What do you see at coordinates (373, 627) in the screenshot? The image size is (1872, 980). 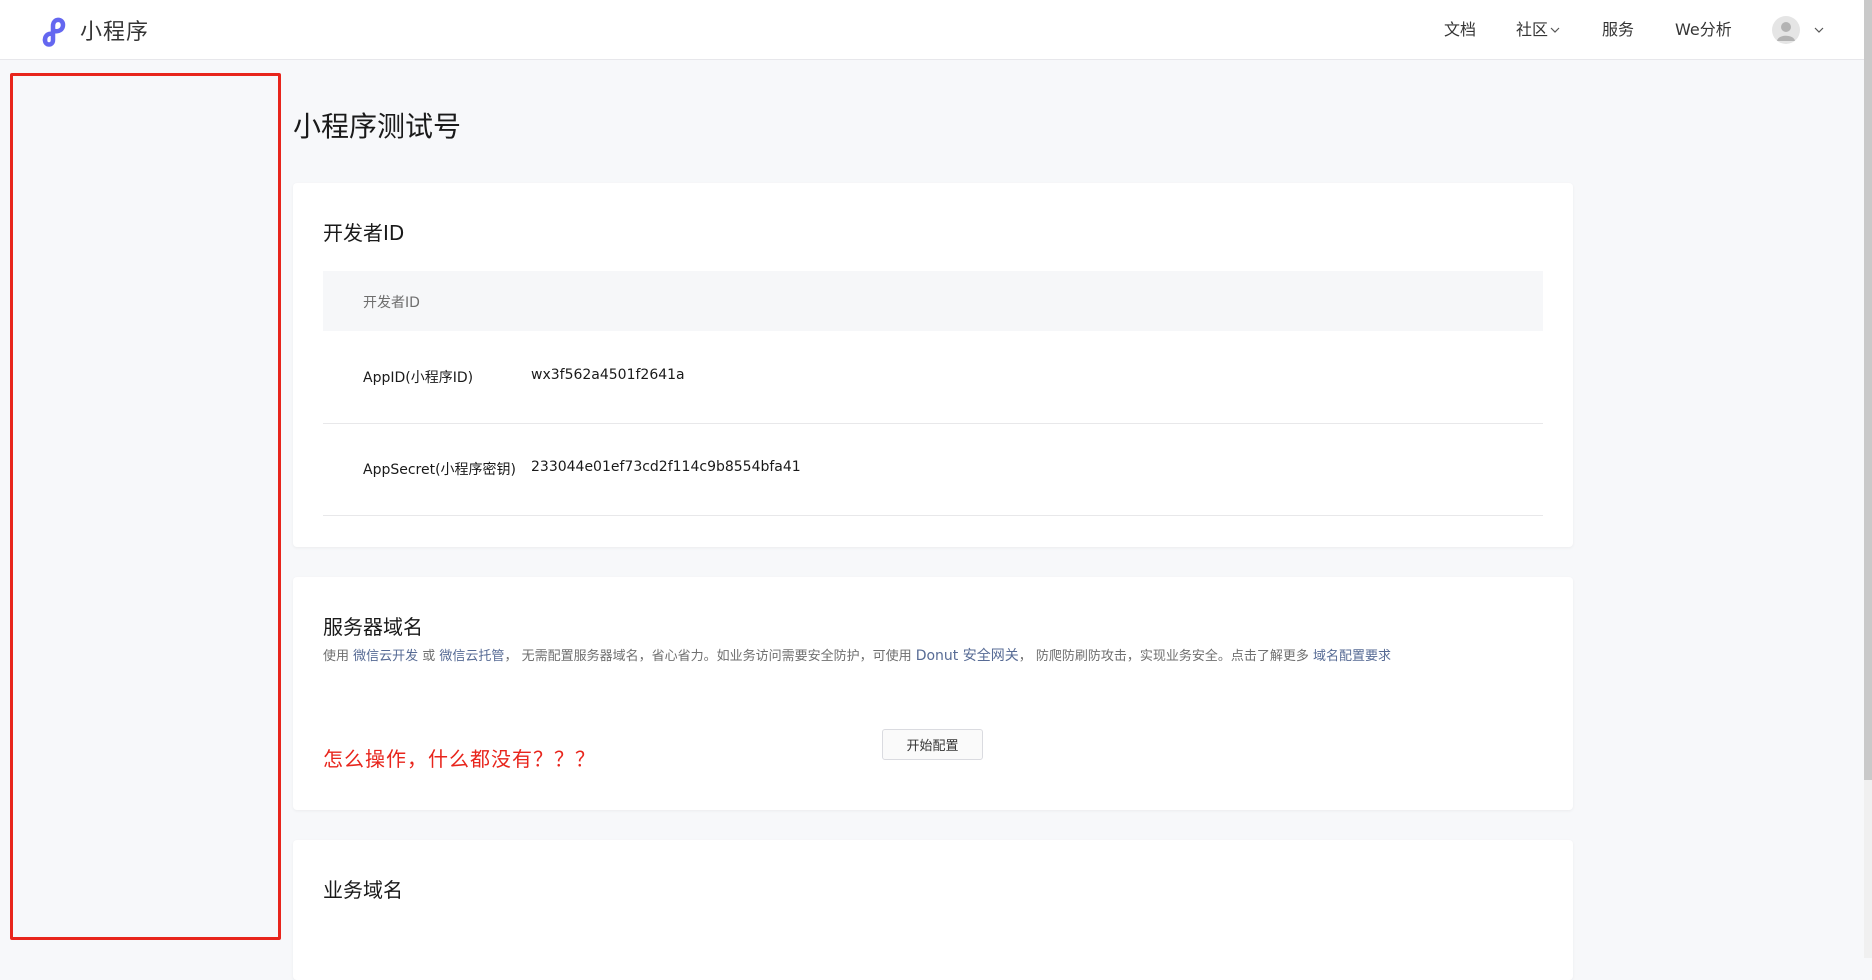 I see `server-domain-title: 服务器域名` at bounding box center [373, 627].